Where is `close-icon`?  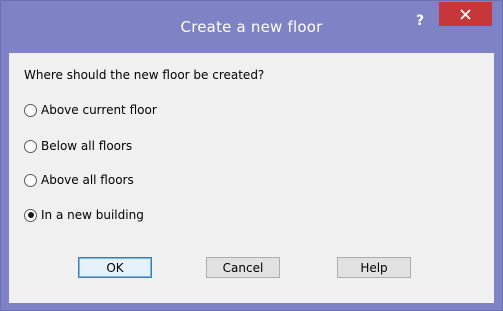 close-icon is located at coordinates (465, 14).